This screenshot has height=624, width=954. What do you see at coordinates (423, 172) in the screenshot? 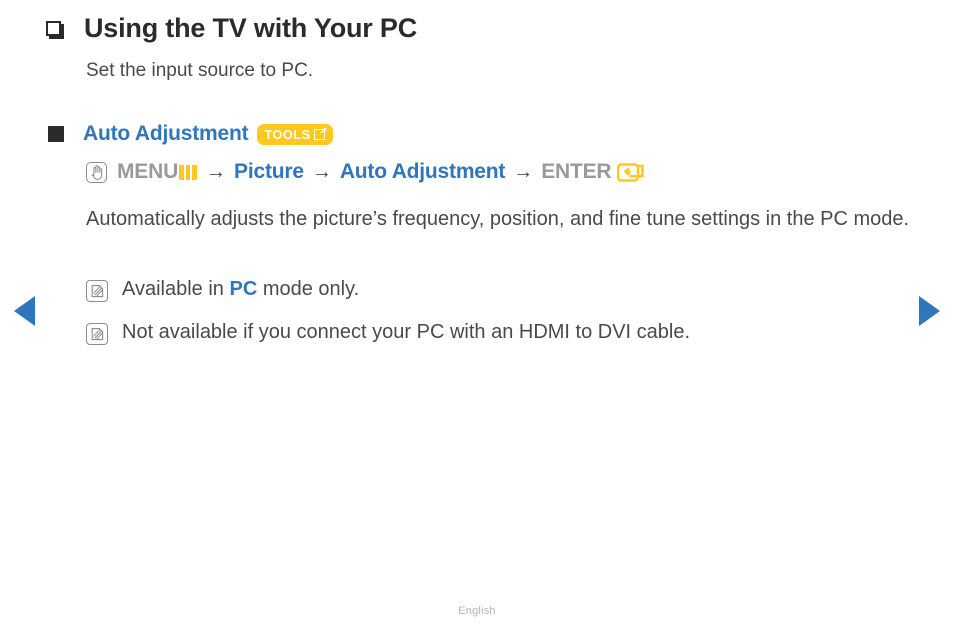
I see `path-step-auto-adjustment: Auto Adjustment` at bounding box center [423, 172].